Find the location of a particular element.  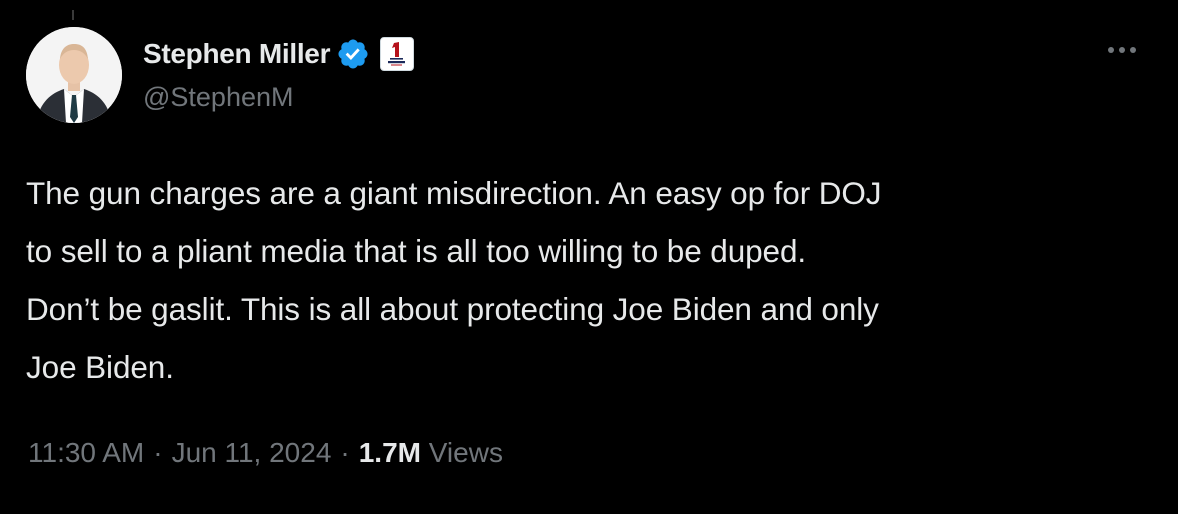

views-label: Views is located at coordinates (465, 452).